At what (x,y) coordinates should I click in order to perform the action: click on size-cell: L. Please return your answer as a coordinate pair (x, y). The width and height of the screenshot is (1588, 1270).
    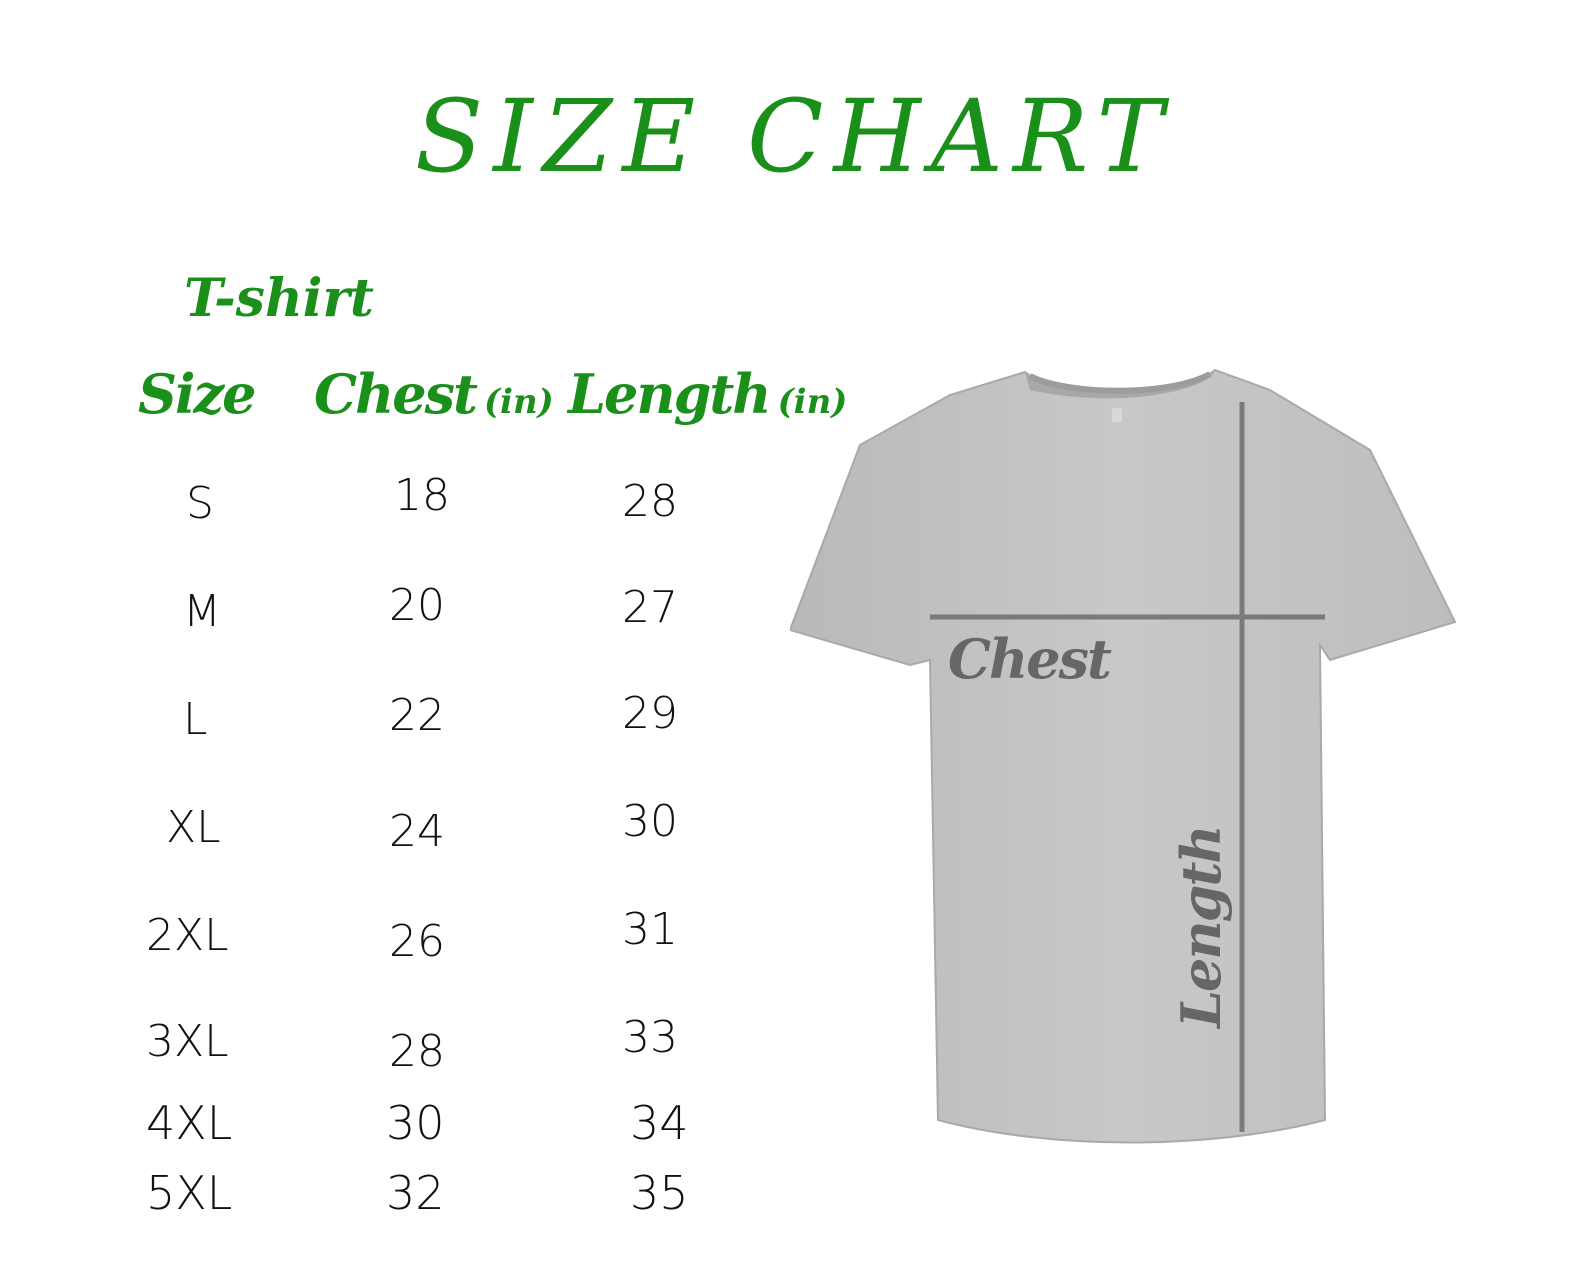
    Looking at the image, I should click on (195, 719).